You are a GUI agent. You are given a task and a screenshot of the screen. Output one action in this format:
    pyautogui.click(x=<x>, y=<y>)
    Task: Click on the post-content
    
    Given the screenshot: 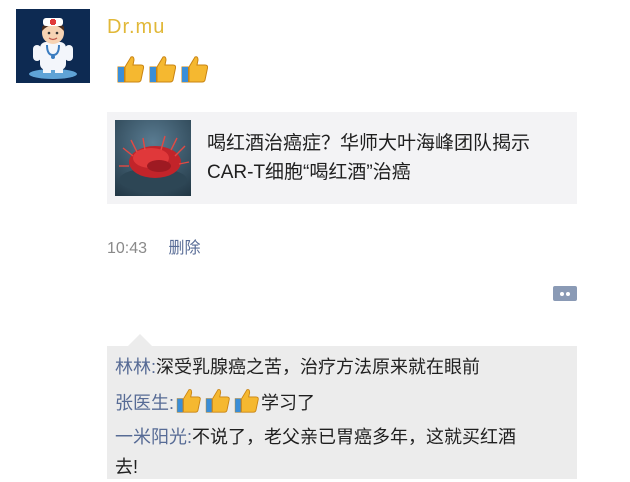 What is the action you would take?
    pyautogui.click(x=162, y=69)
    